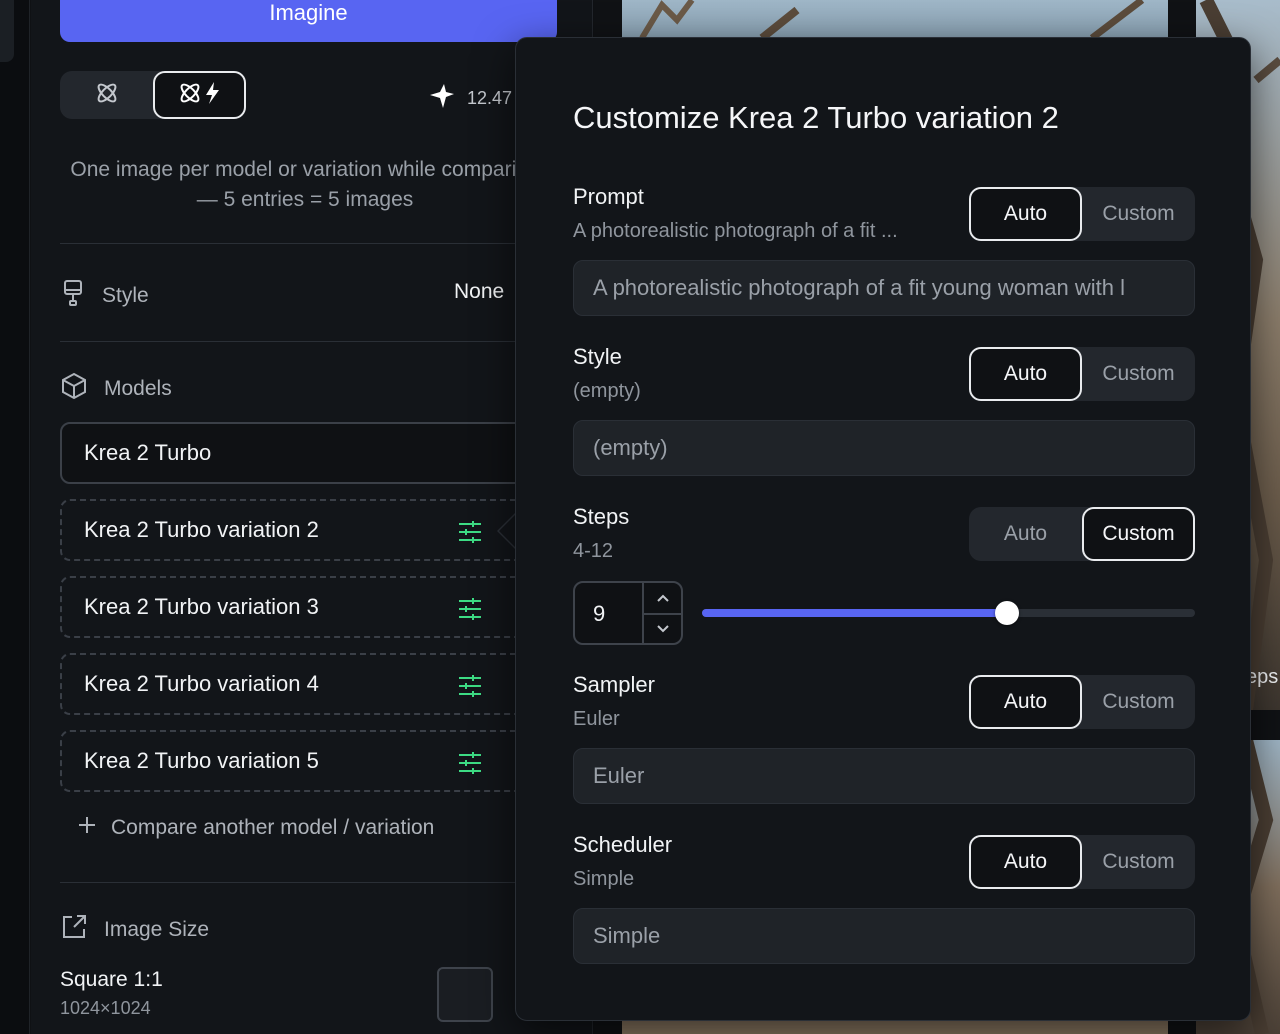 This screenshot has width=1280, height=1034. I want to click on credits-value: 12.47, so click(490, 98).